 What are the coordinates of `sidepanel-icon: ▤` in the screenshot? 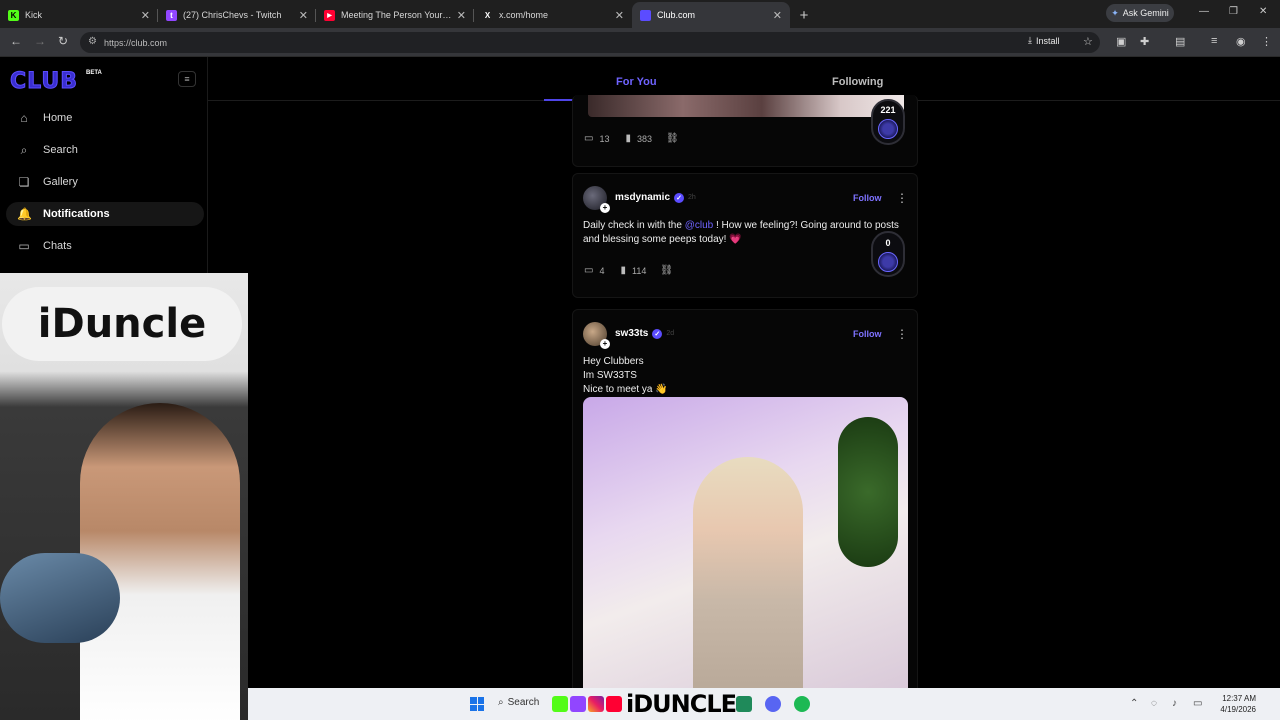 It's located at (1180, 41).